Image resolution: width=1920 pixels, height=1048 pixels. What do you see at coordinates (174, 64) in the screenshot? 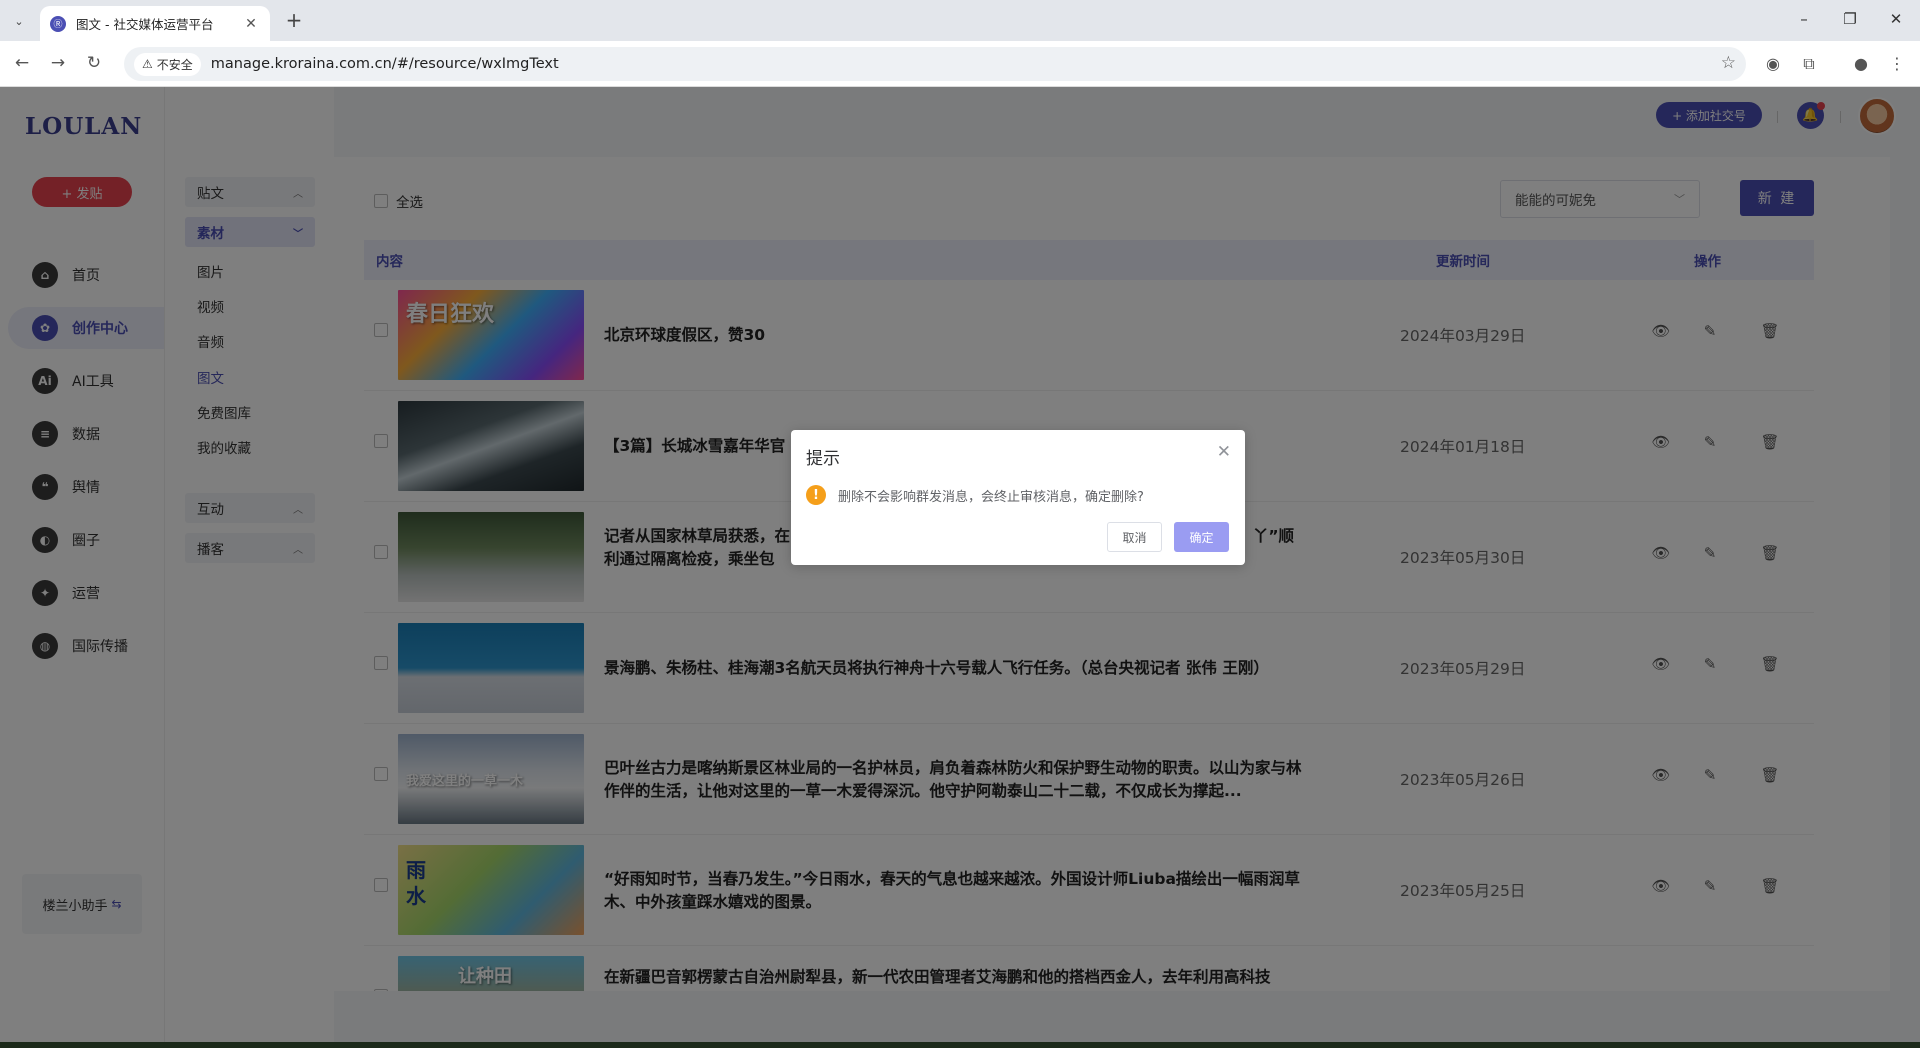
I see `insecure-label: 不安全` at bounding box center [174, 64].